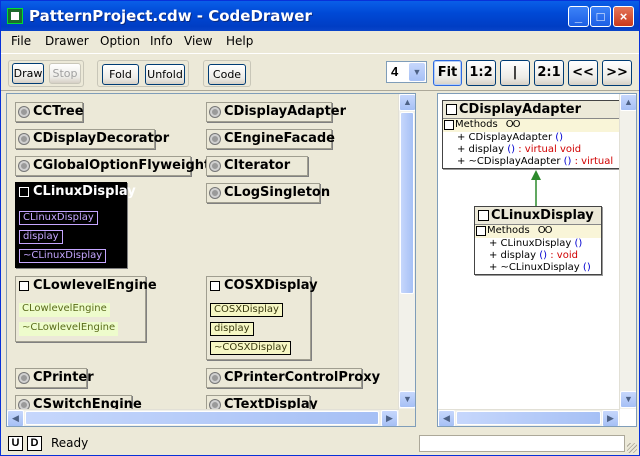 The width and height of the screenshot is (640, 456). I want to click on unfold-button: Unfold, so click(165, 74).